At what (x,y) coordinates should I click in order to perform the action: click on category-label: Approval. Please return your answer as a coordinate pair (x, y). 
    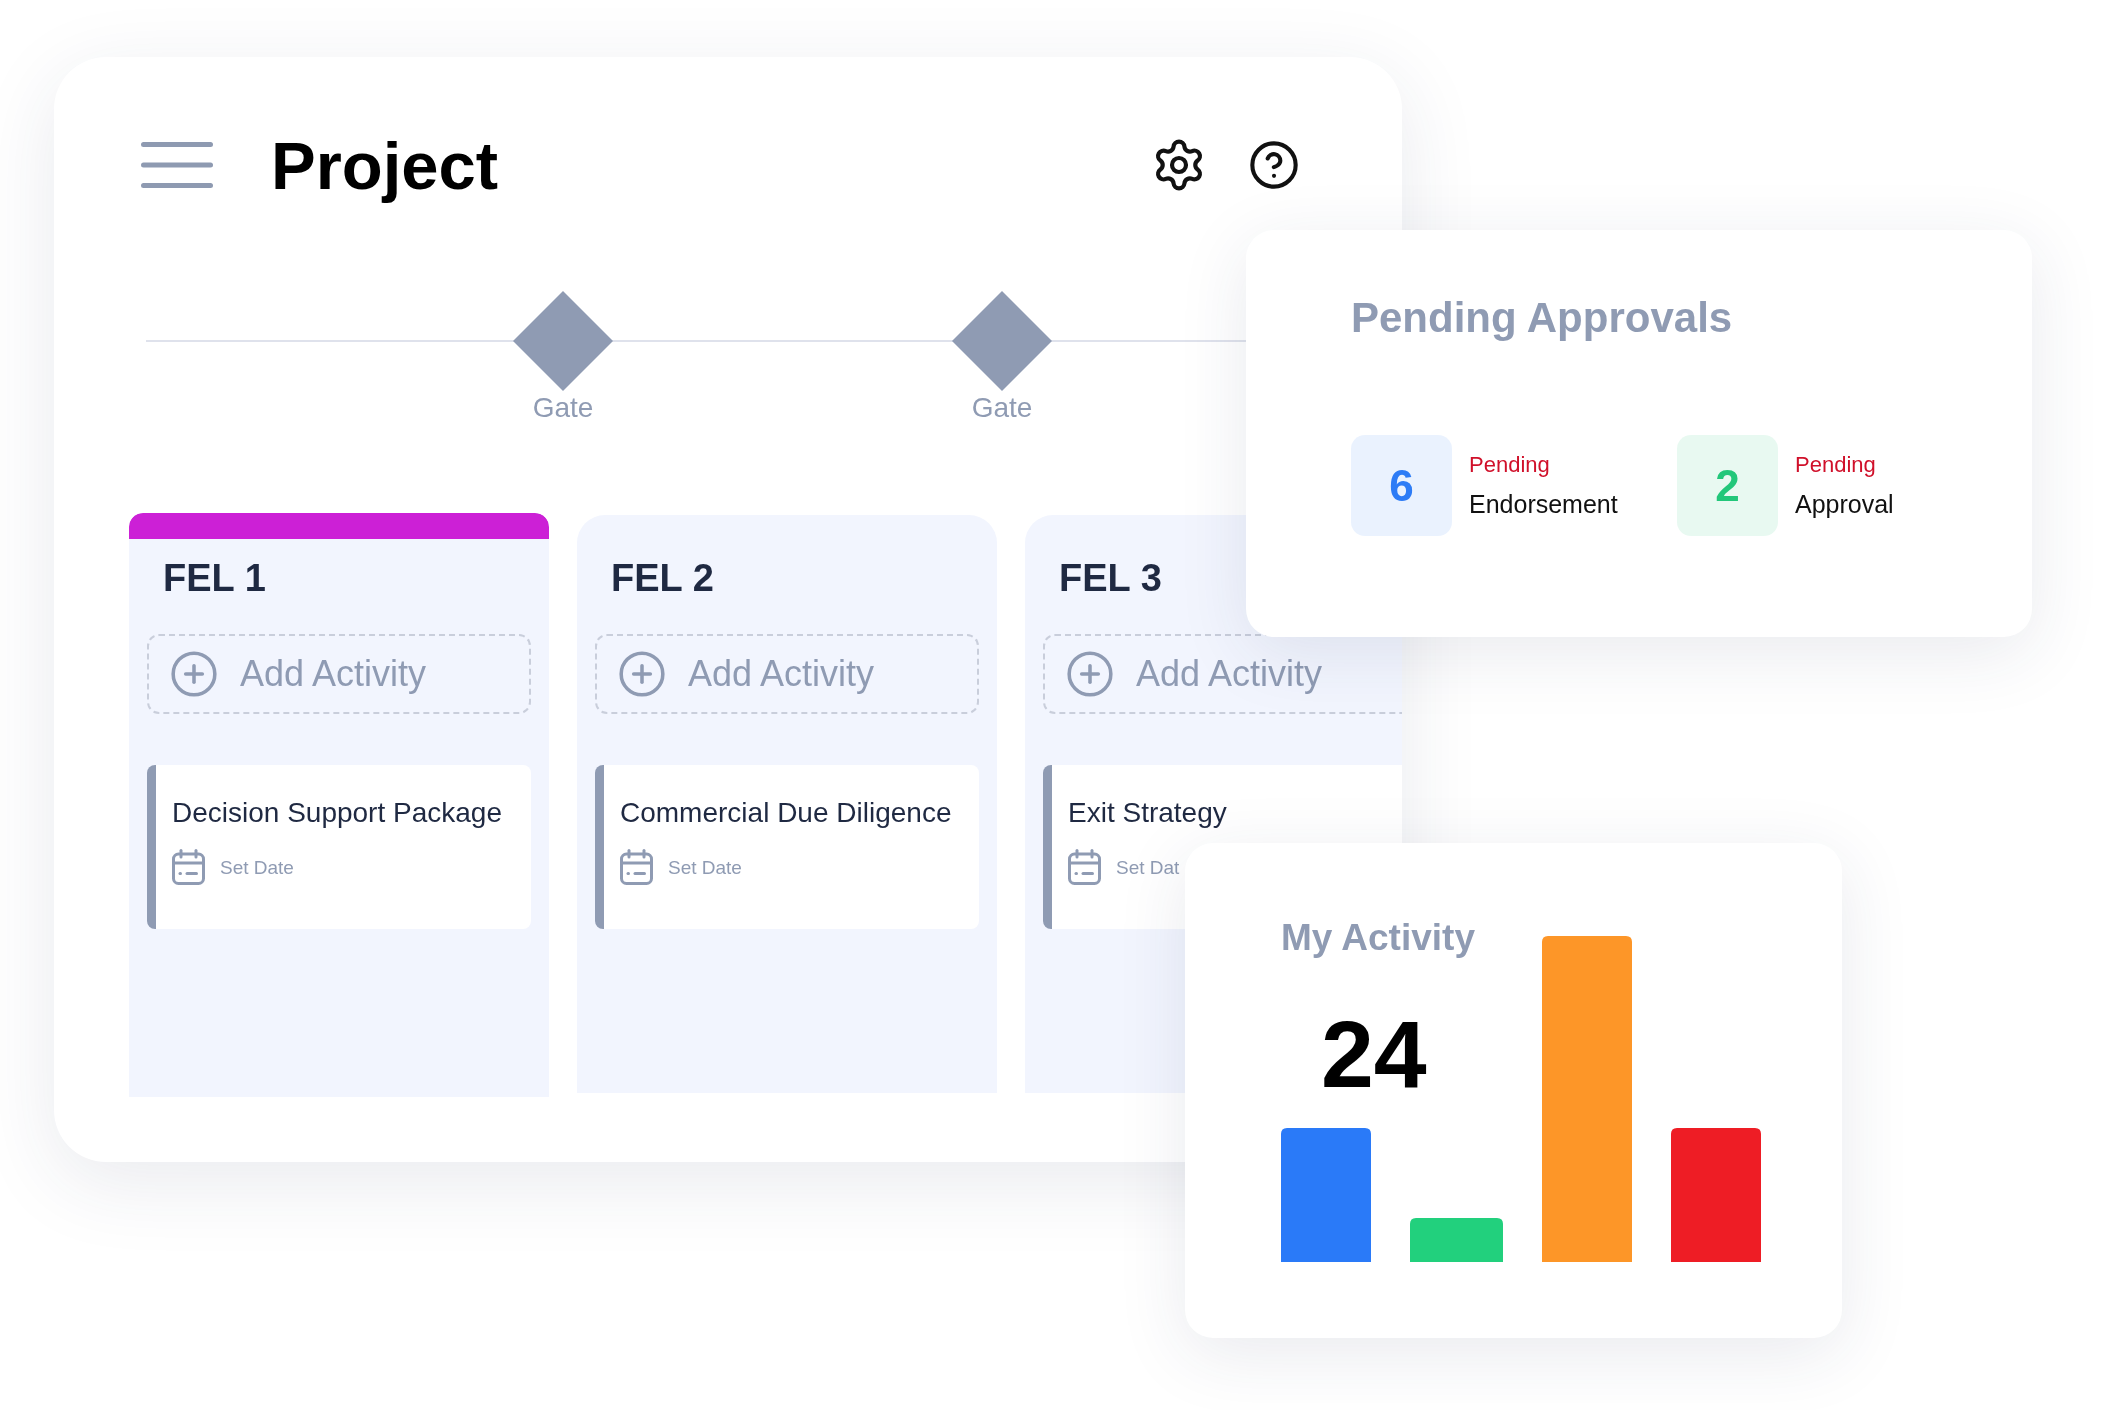
    Looking at the image, I should click on (1844, 504).